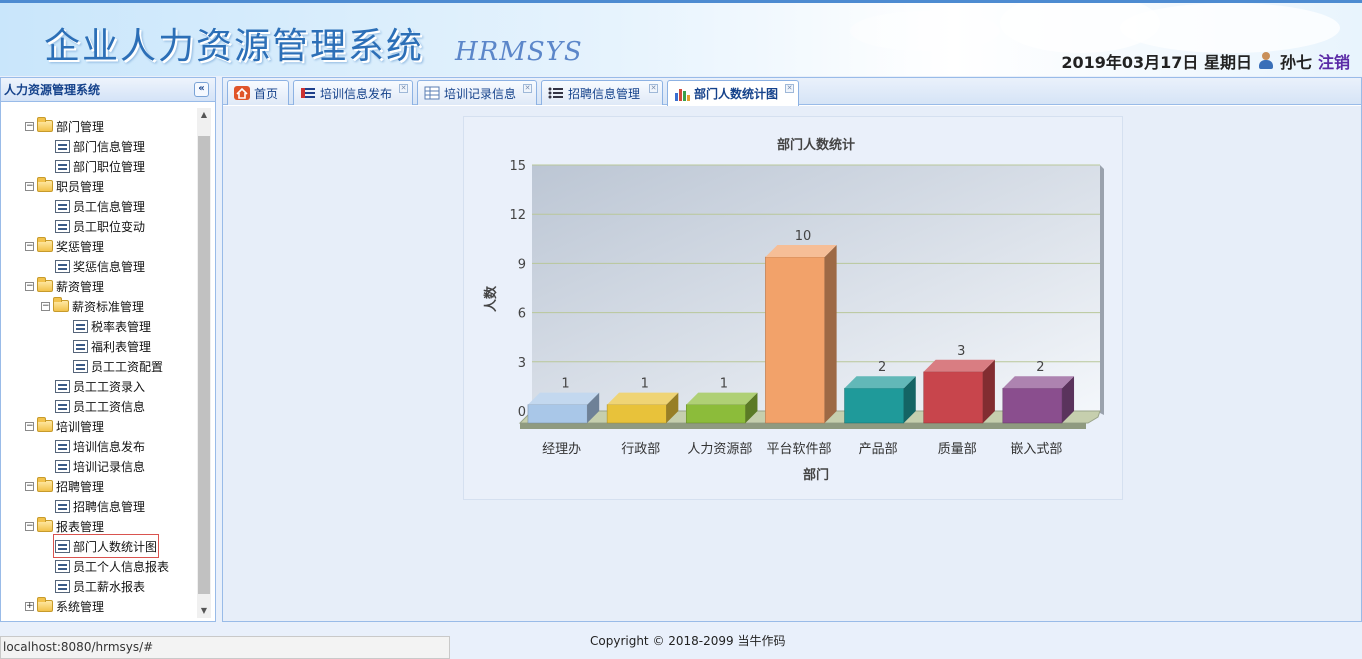 This screenshot has width=1362, height=659. I want to click on tree-leaf: 奖惩信息管理, so click(100, 266).